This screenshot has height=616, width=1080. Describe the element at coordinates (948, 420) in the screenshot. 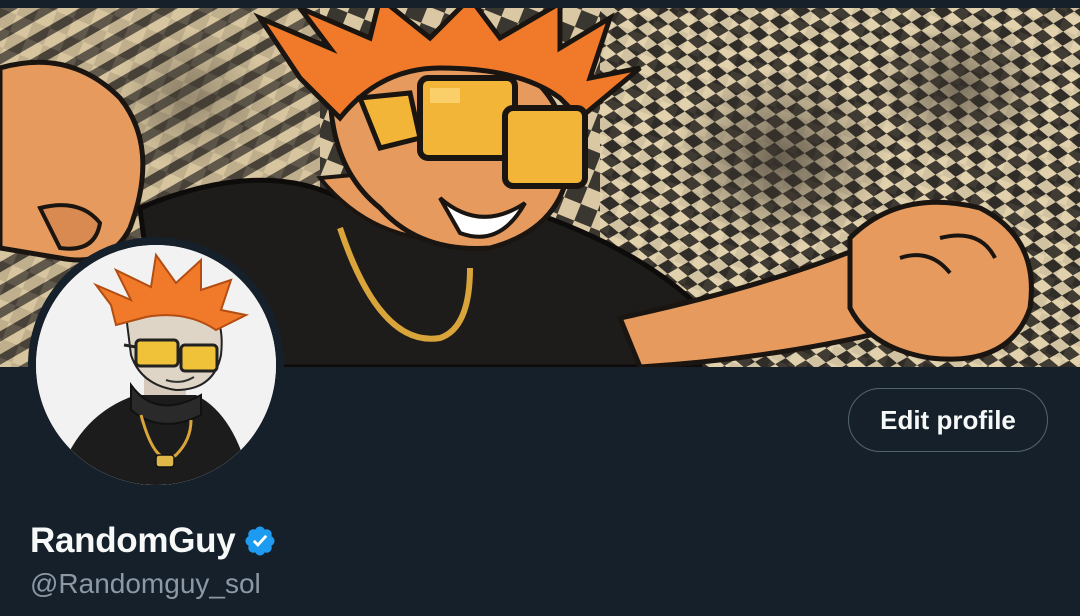

I see `edit-profile-button: Edit profile` at that location.